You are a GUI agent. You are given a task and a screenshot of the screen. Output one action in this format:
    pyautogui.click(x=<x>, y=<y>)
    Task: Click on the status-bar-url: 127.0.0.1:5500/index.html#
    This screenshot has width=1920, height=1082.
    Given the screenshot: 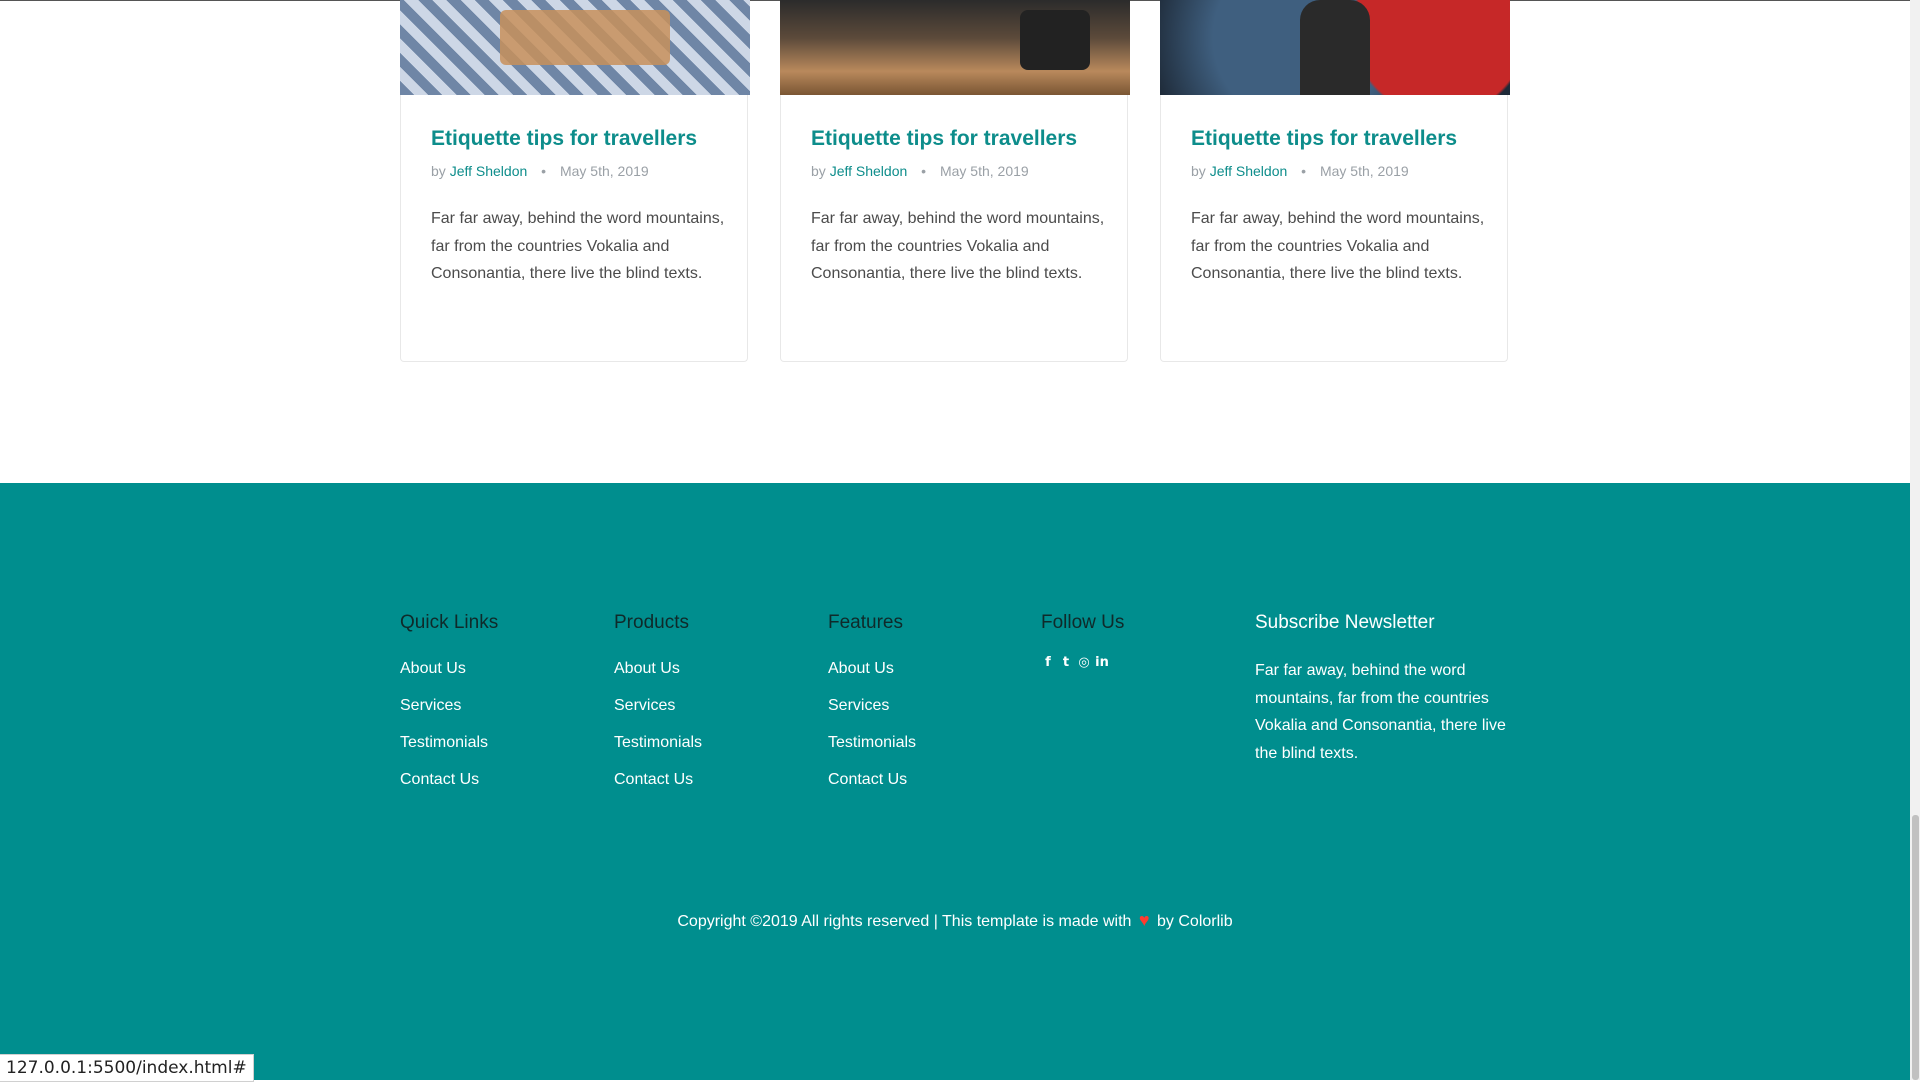 What is the action you would take?
    pyautogui.click(x=127, y=1068)
    